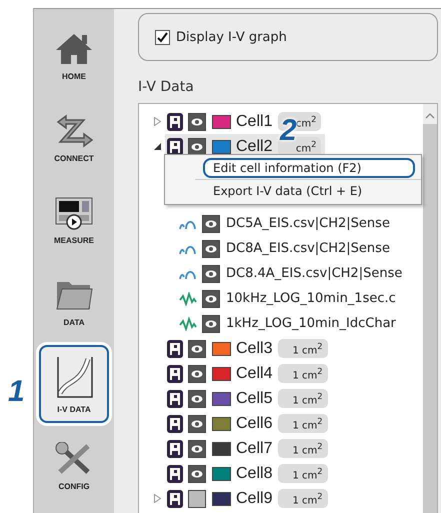 The width and height of the screenshot is (441, 513). Describe the element at coordinates (197, 499) in the screenshot. I see `toggle-box` at that location.